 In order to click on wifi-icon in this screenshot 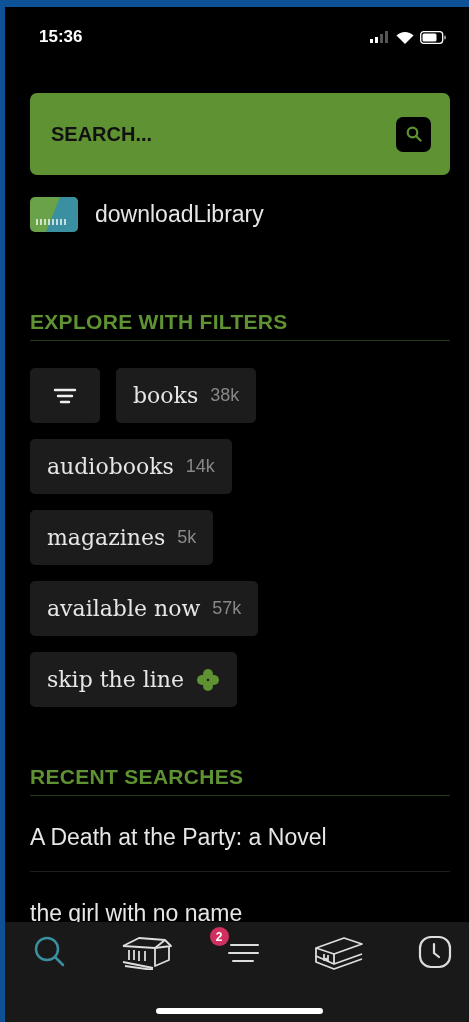, I will do `click(405, 37)`.